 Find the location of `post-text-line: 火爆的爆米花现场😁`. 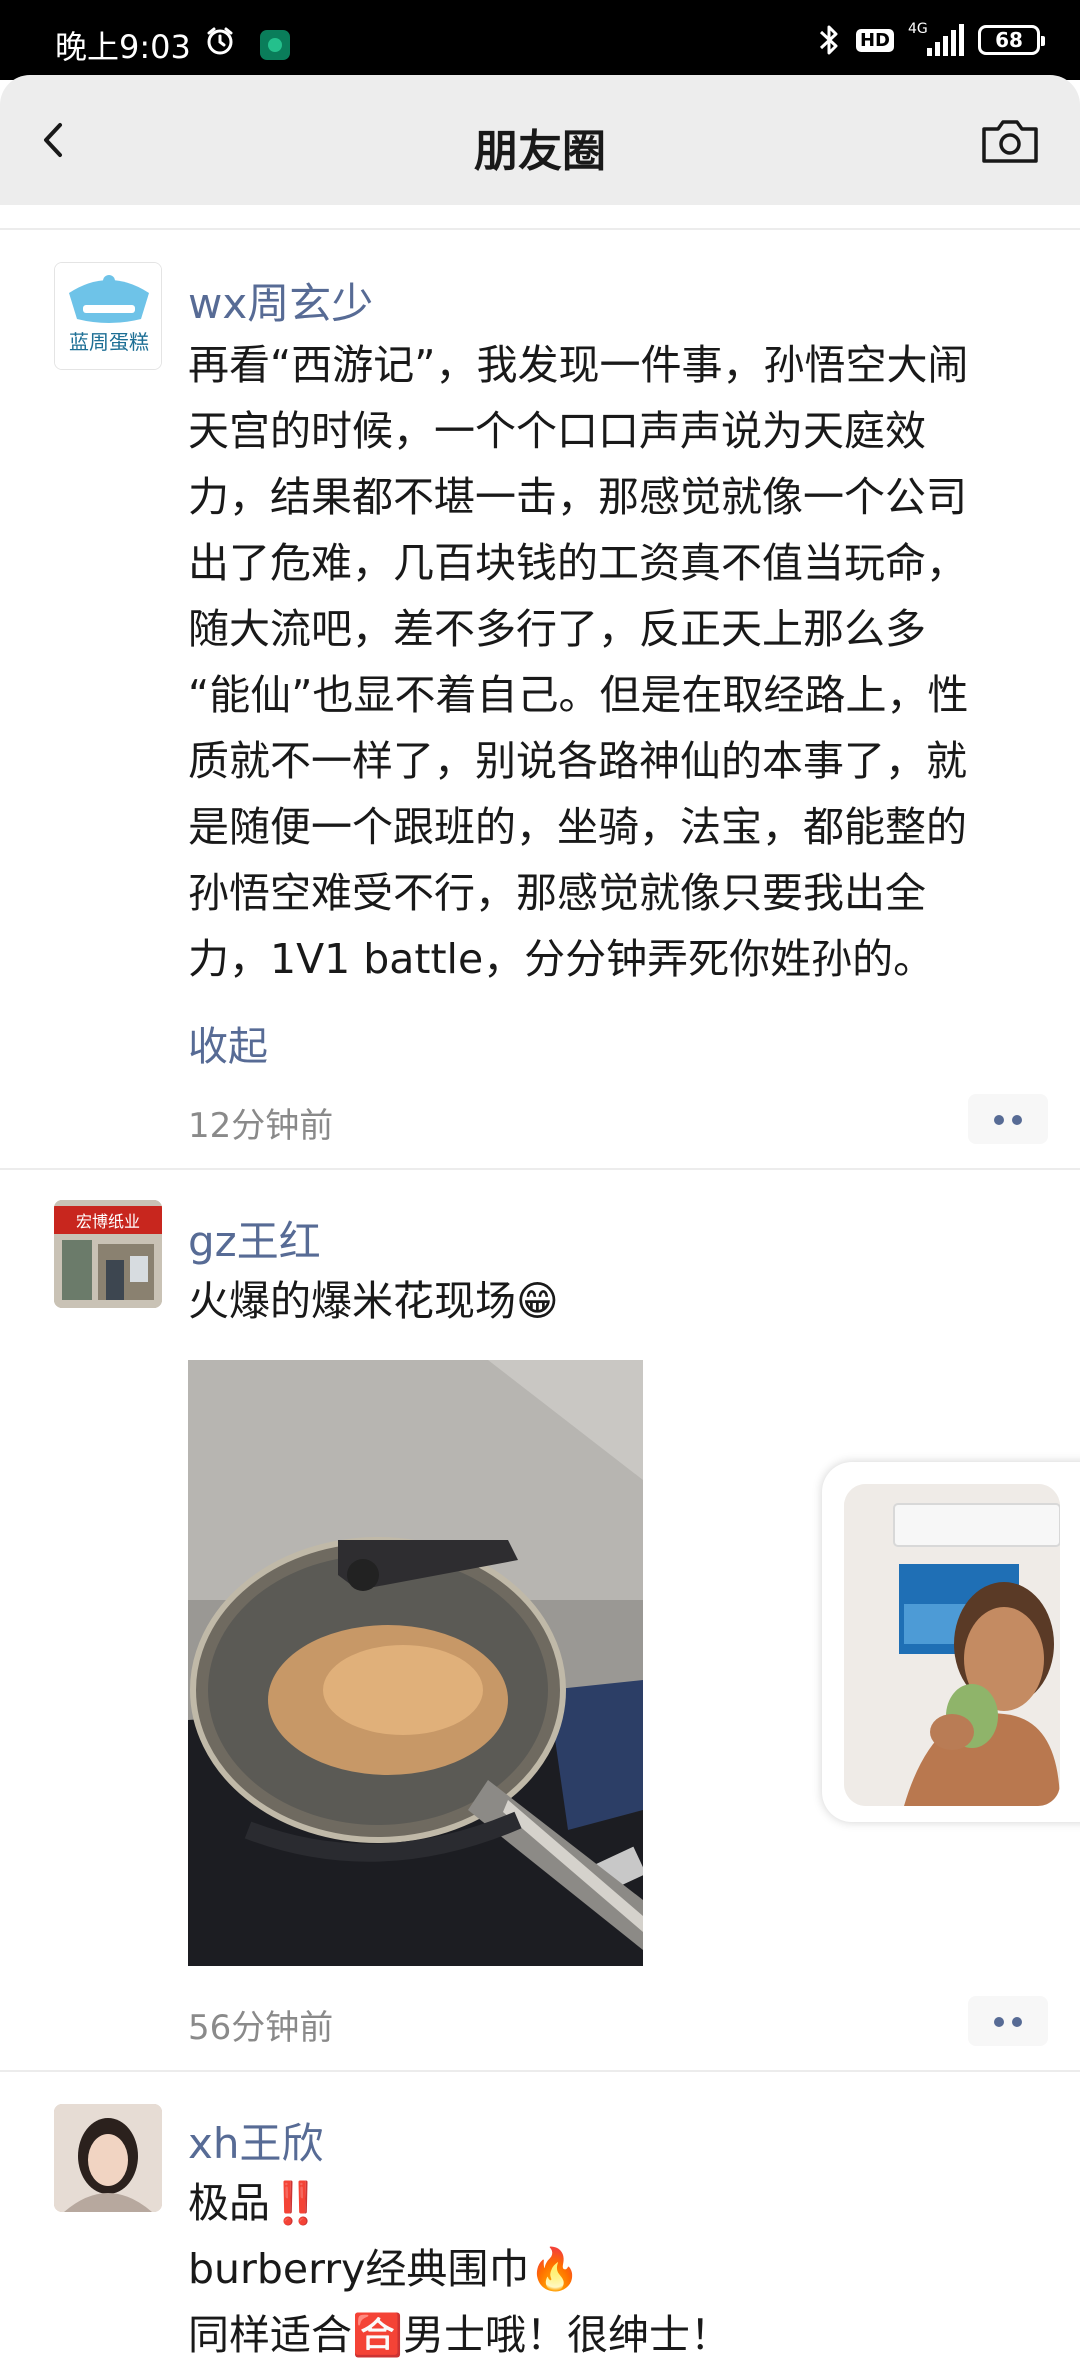

post-text-line: 火爆的爆米花现场😁 is located at coordinates (373, 1301).